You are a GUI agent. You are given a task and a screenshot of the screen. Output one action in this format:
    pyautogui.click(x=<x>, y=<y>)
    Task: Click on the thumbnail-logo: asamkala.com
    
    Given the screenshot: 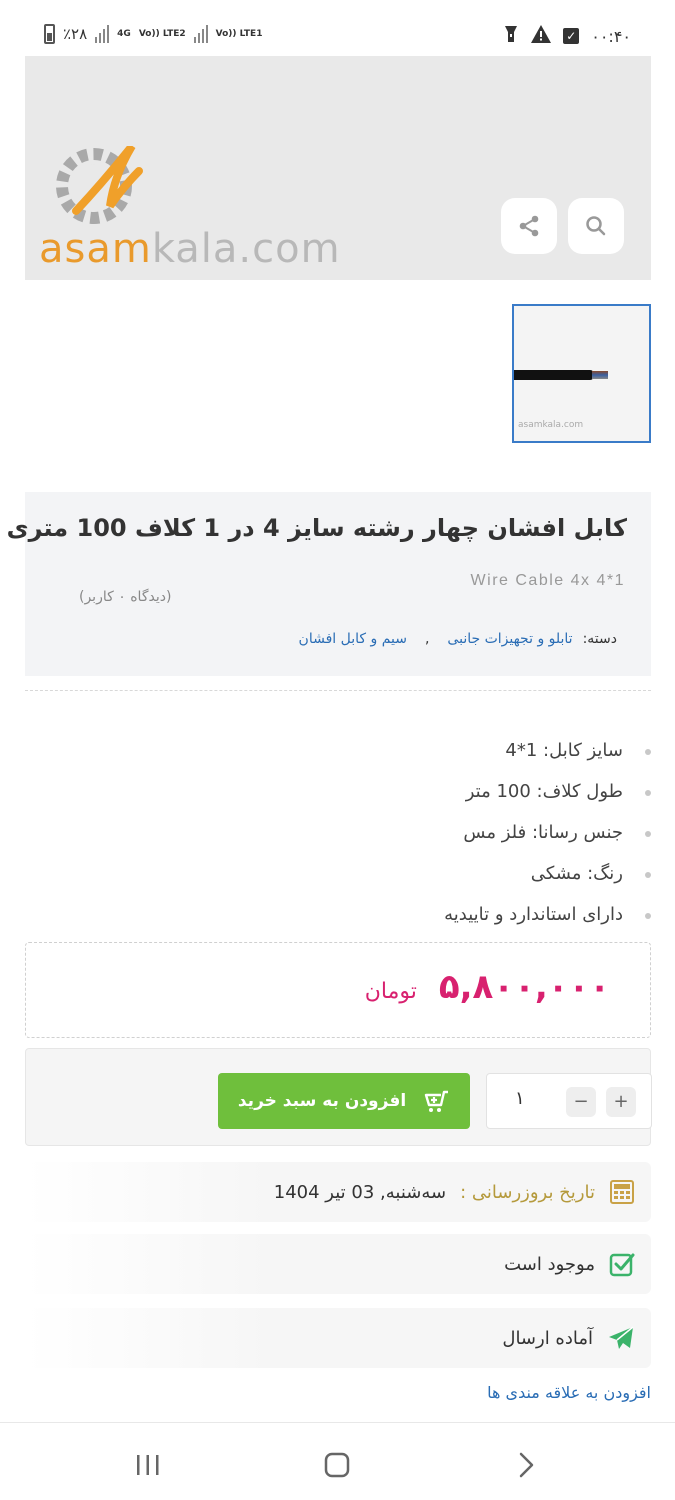 What is the action you would take?
    pyautogui.click(x=551, y=425)
    